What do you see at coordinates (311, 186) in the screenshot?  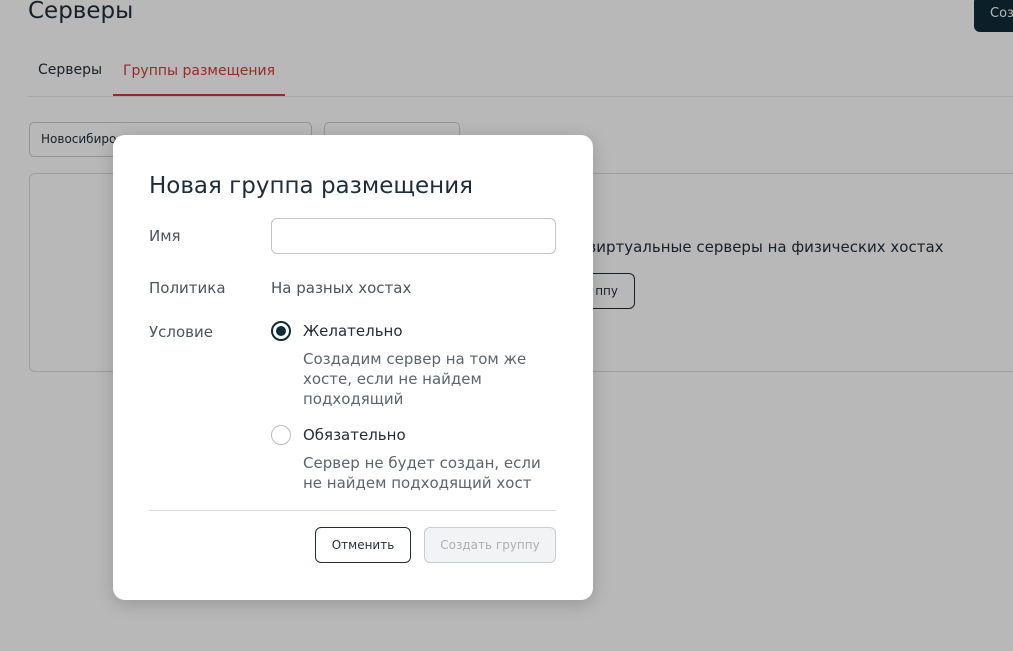 I see `dialog-title: Новая группа размещения` at bounding box center [311, 186].